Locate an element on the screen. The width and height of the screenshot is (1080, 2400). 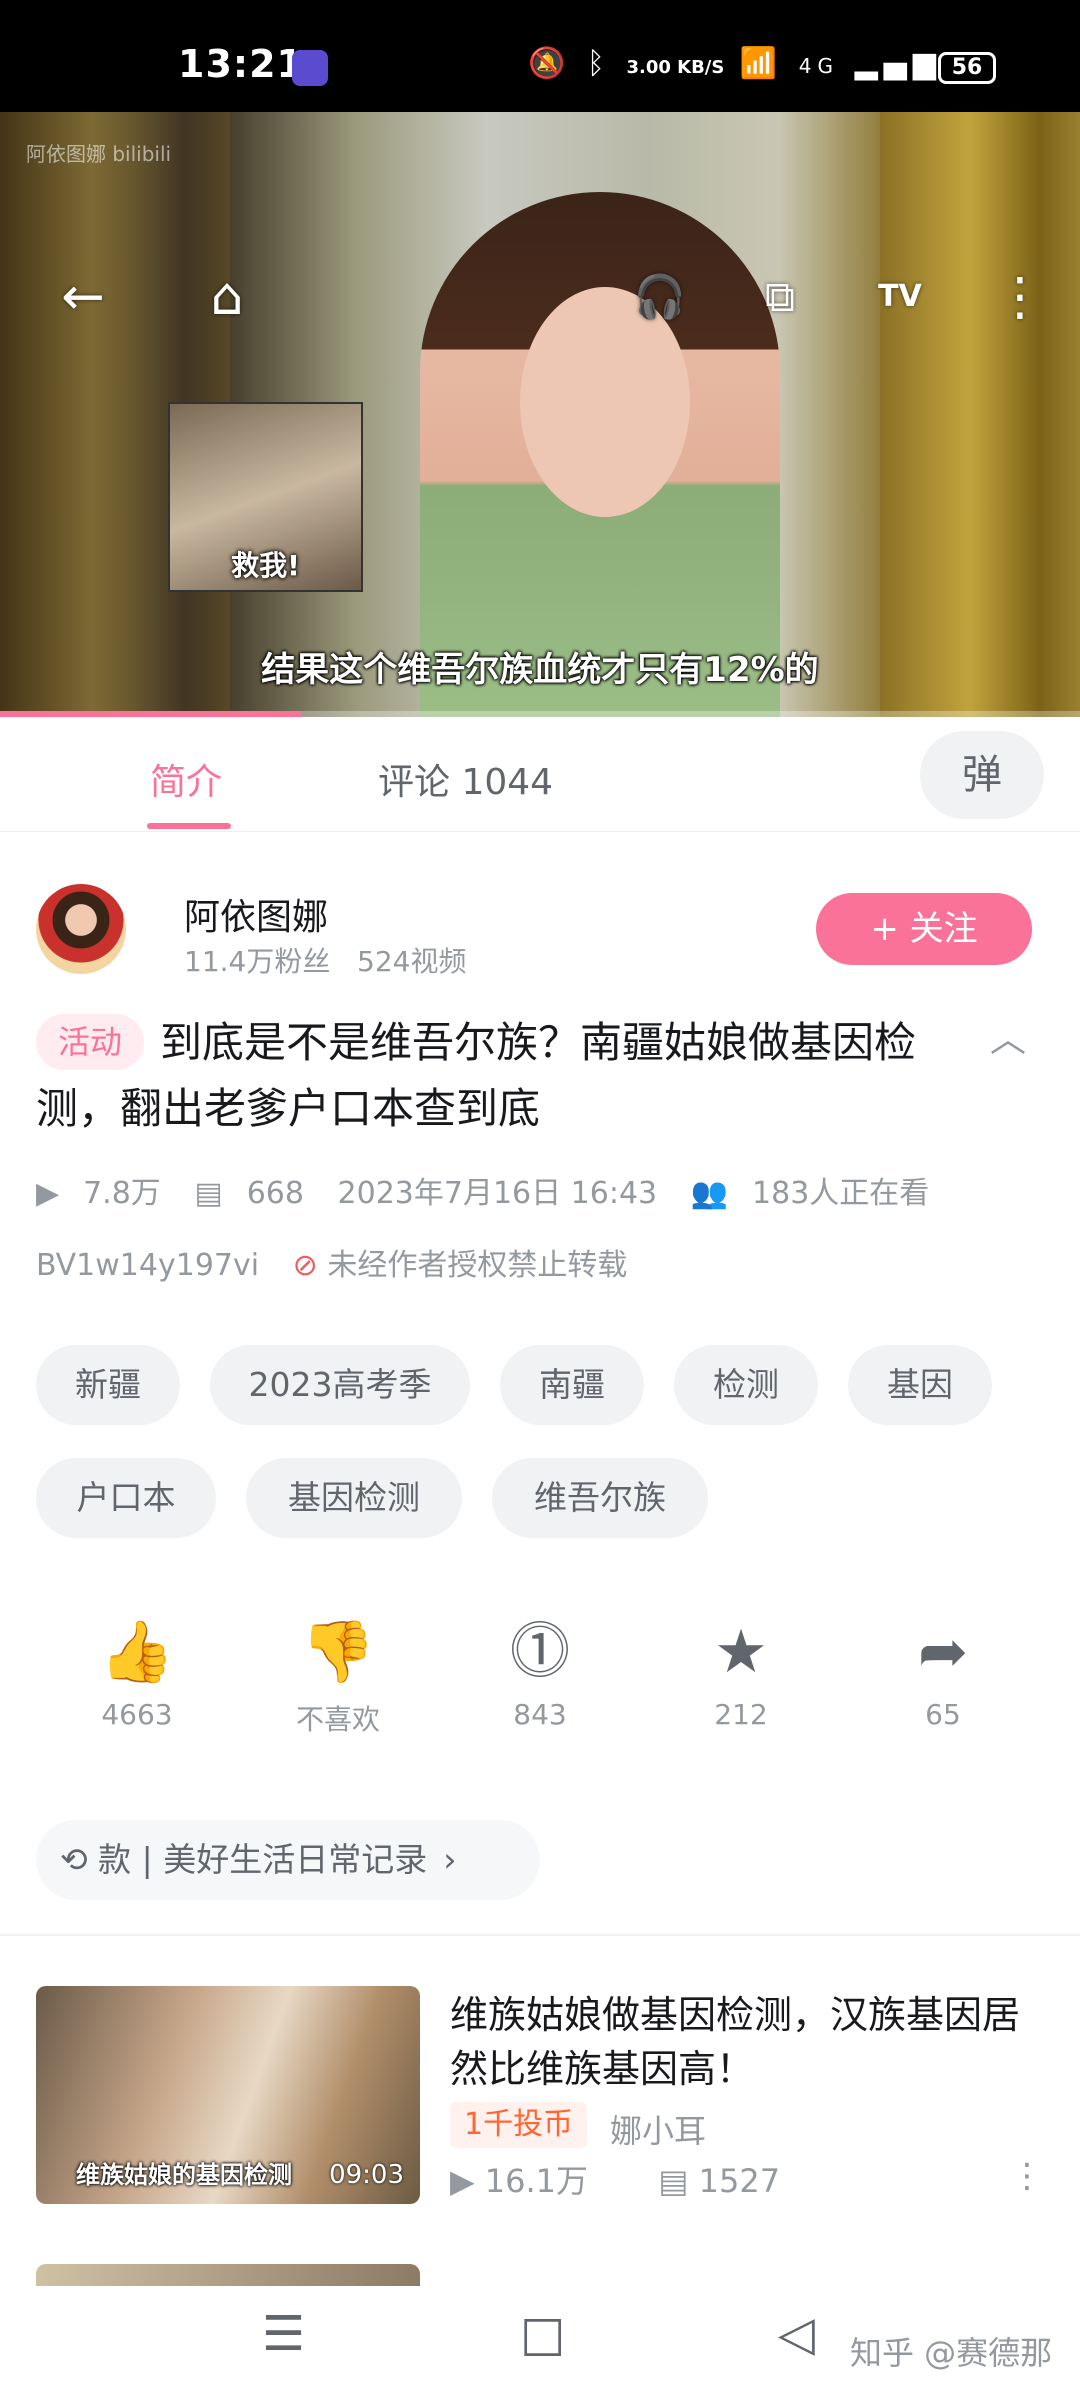
recommended-video-thumbnail: 维族姑娘的基因检测 09:03 is located at coordinates (228, 2095).